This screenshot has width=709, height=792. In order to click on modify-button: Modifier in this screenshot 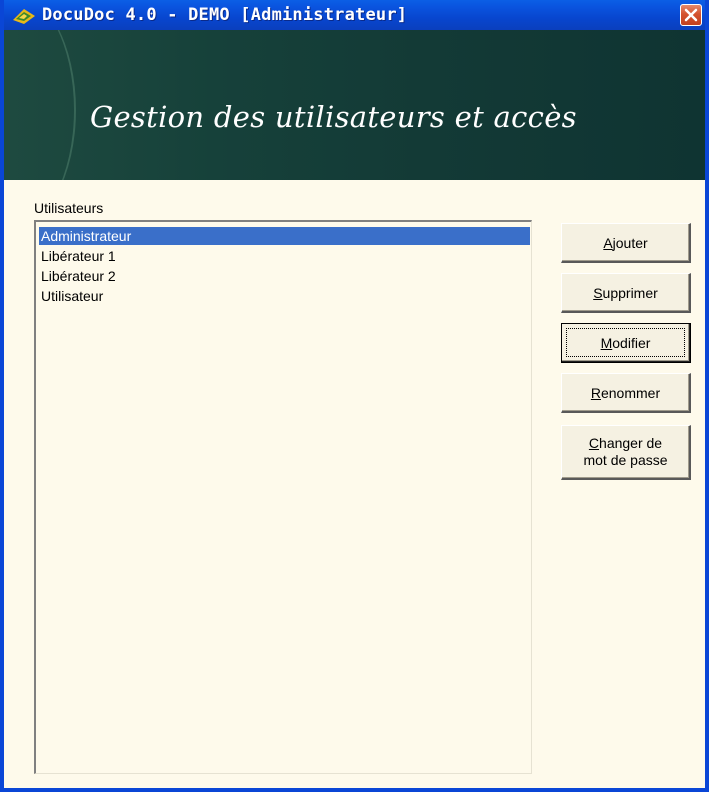, I will do `click(626, 343)`.